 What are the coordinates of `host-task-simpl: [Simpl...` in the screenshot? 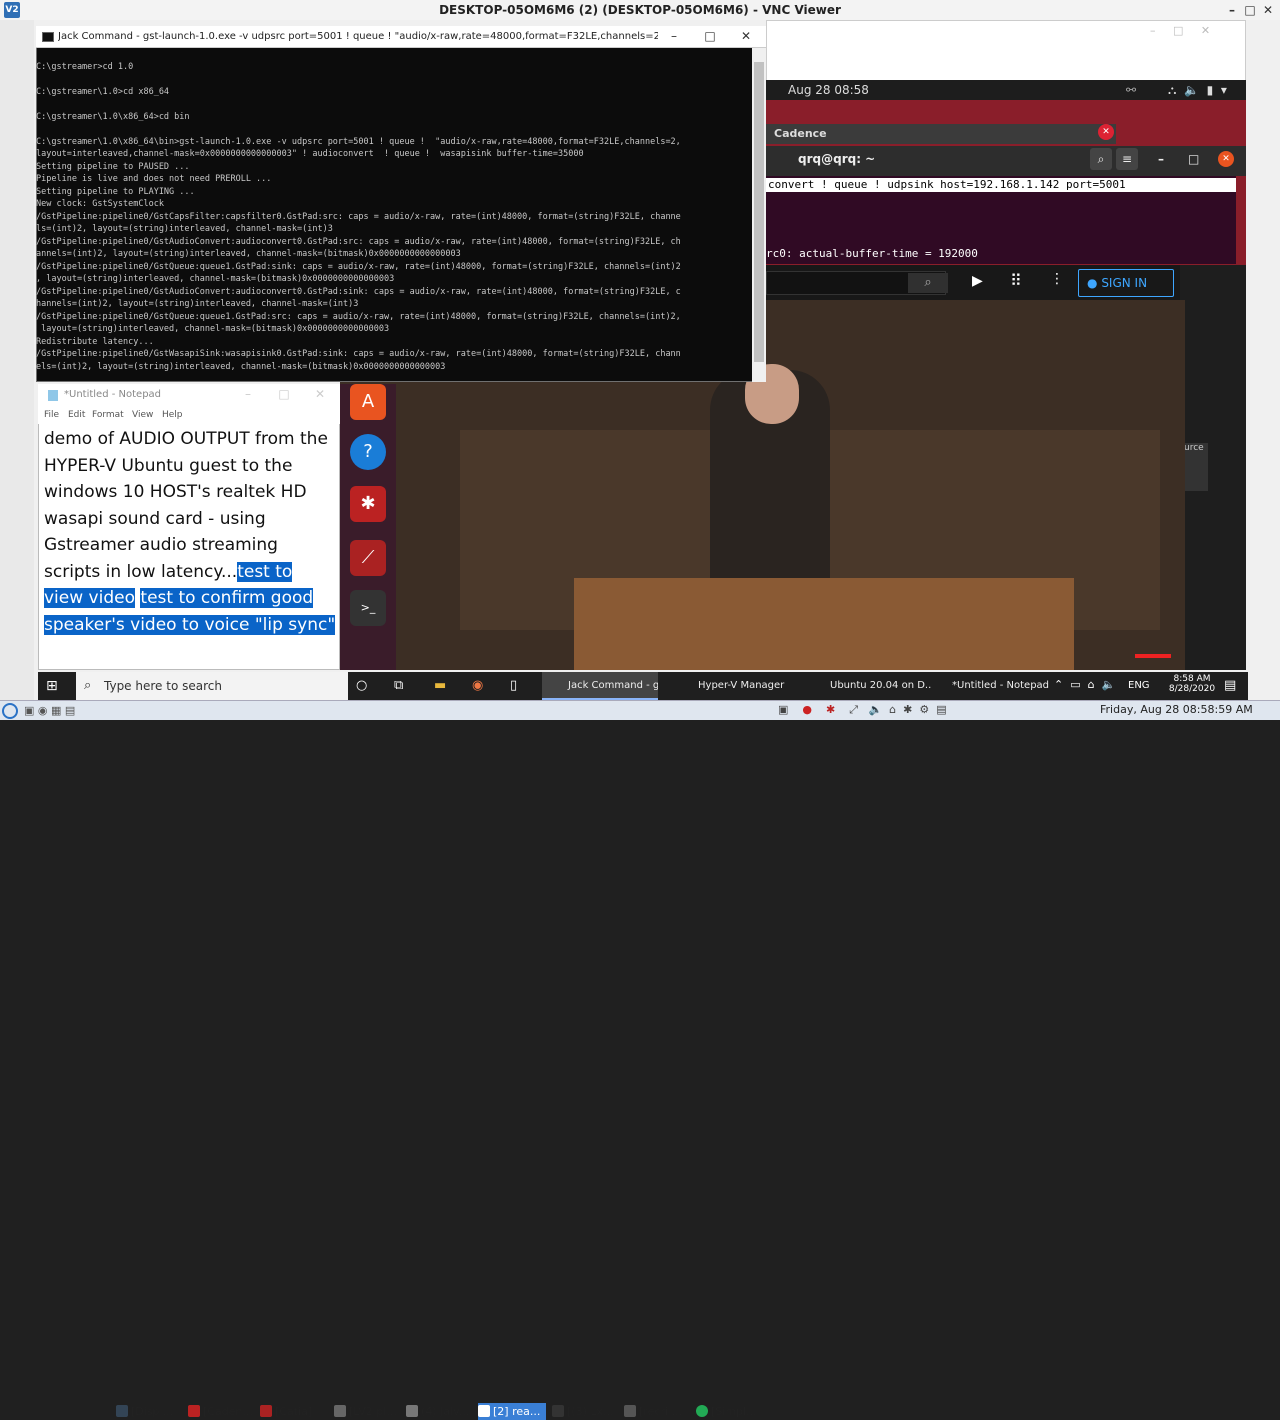 It's located at (729, 1411).